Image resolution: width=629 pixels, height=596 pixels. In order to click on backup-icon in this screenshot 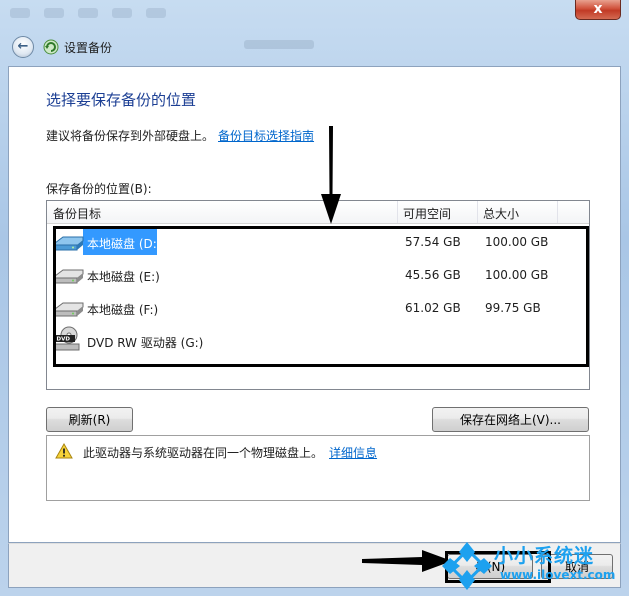, I will do `click(51, 47)`.